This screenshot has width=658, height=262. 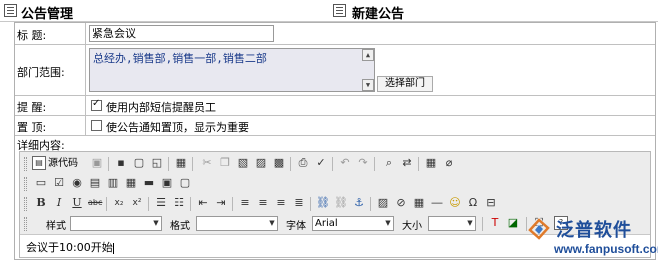 What do you see at coordinates (232, 70) in the screenshot?
I see `department-textarea: 总经办,销售部,销售一部,销售二部 ▲ ▼` at bounding box center [232, 70].